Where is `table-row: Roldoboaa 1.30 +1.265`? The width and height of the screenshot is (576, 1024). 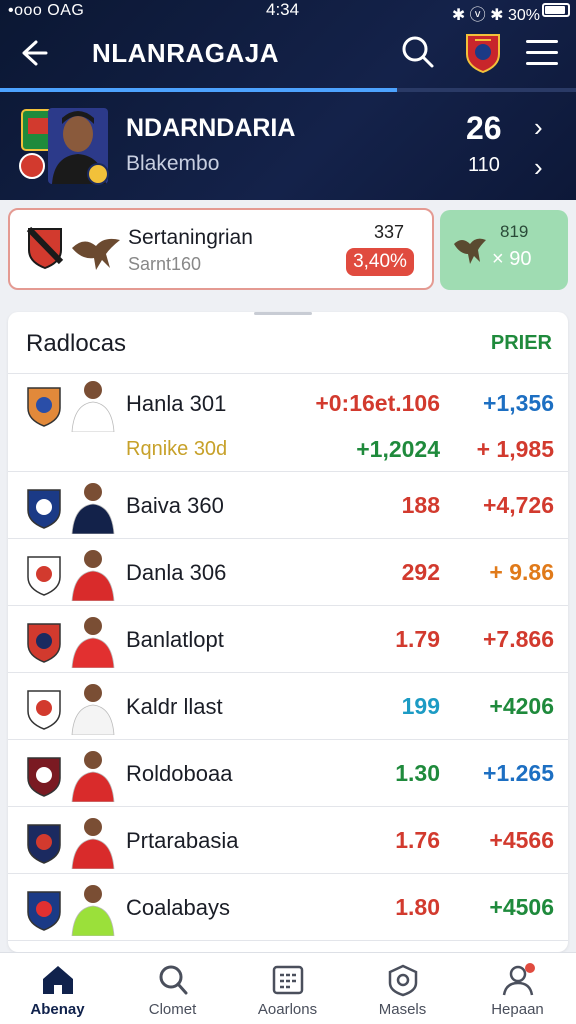
table-row: Roldoboaa 1.30 +1.265 is located at coordinates (288, 773).